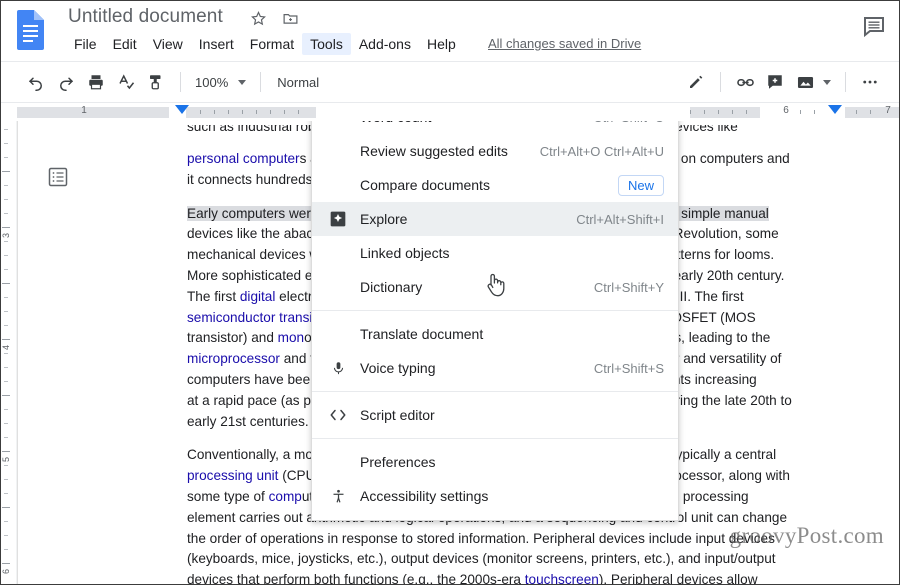 This screenshot has width=900, height=585. Describe the element at coordinates (640, 185) in the screenshot. I see `new-badge: New` at that location.